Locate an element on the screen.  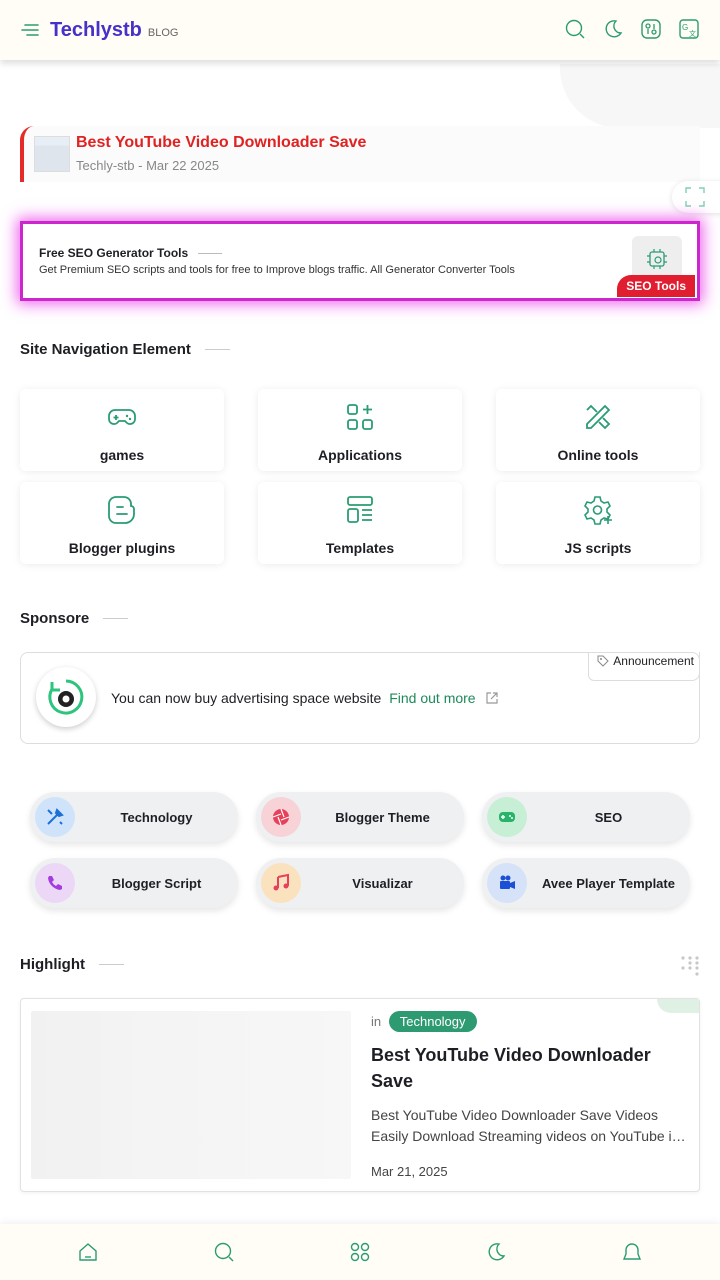
category-avee-player-template: Avee Player Template is located at coordinates (586, 883).